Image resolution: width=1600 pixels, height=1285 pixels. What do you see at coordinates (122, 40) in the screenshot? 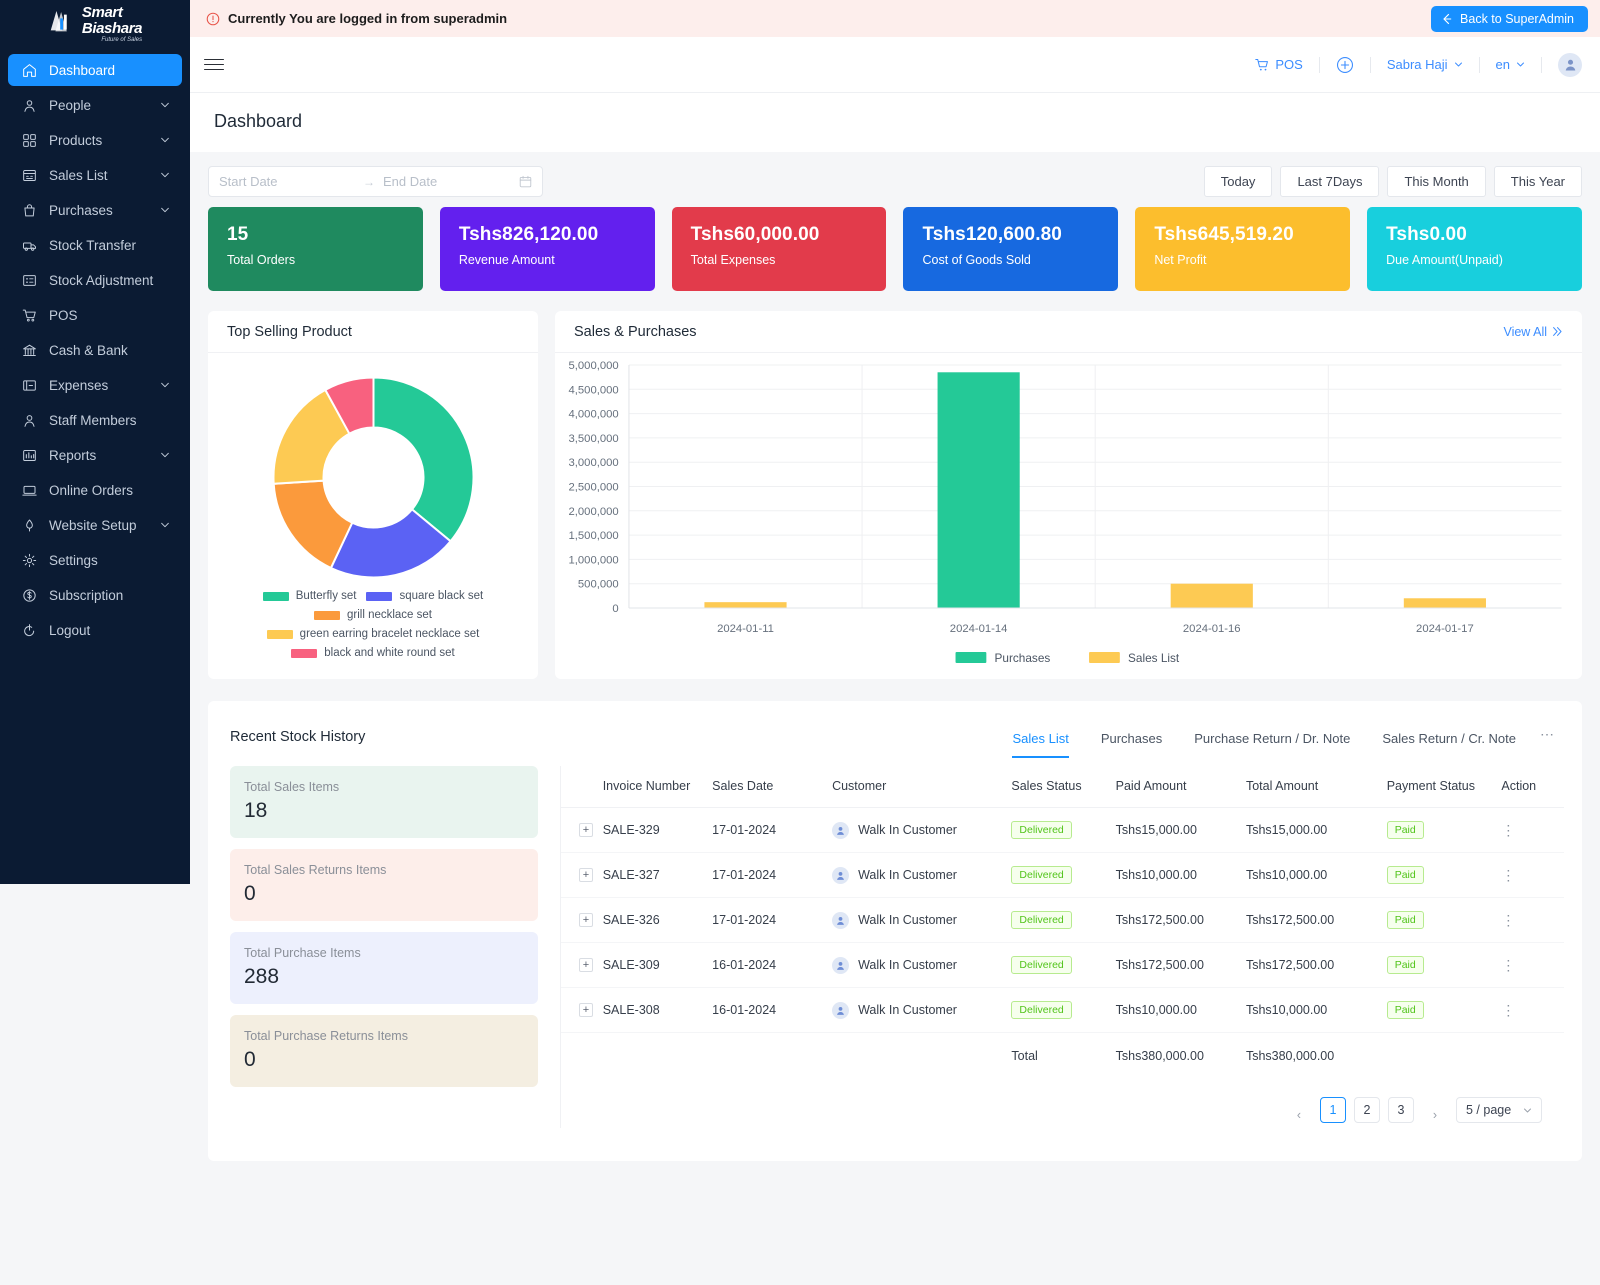
I see `logo-tagline: Future of Sales` at bounding box center [122, 40].